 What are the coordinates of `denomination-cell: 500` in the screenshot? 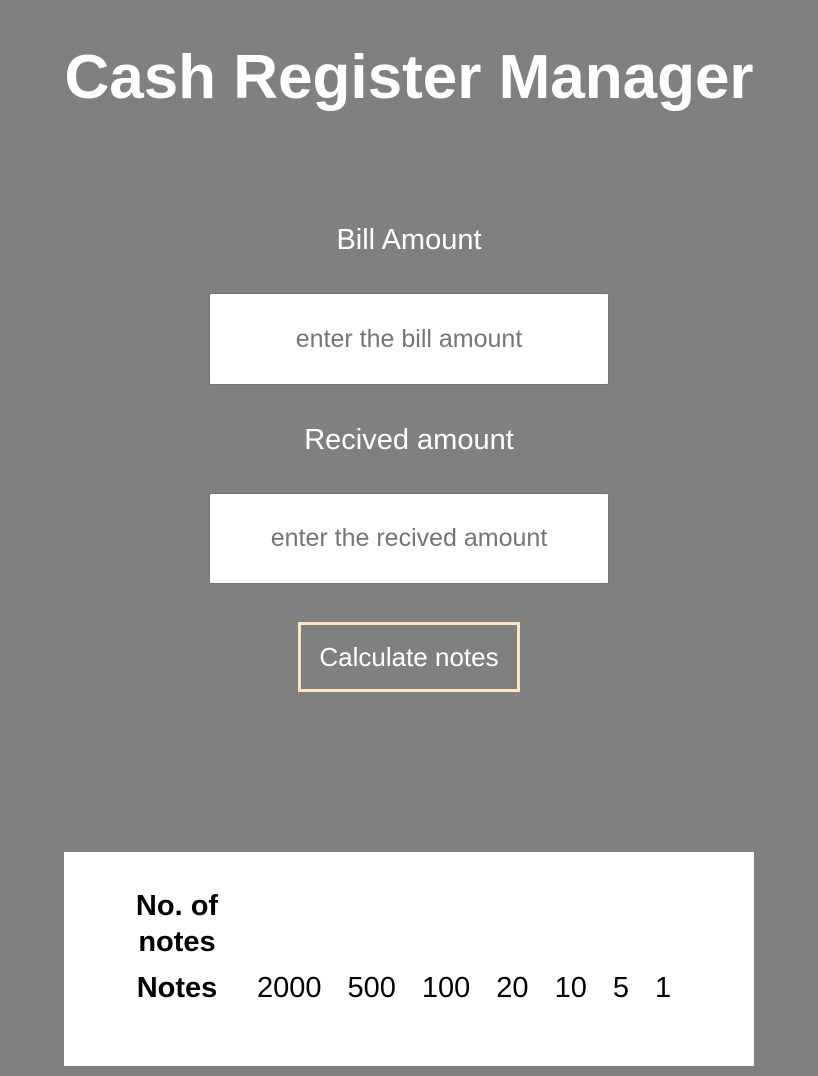 It's located at (371, 988).